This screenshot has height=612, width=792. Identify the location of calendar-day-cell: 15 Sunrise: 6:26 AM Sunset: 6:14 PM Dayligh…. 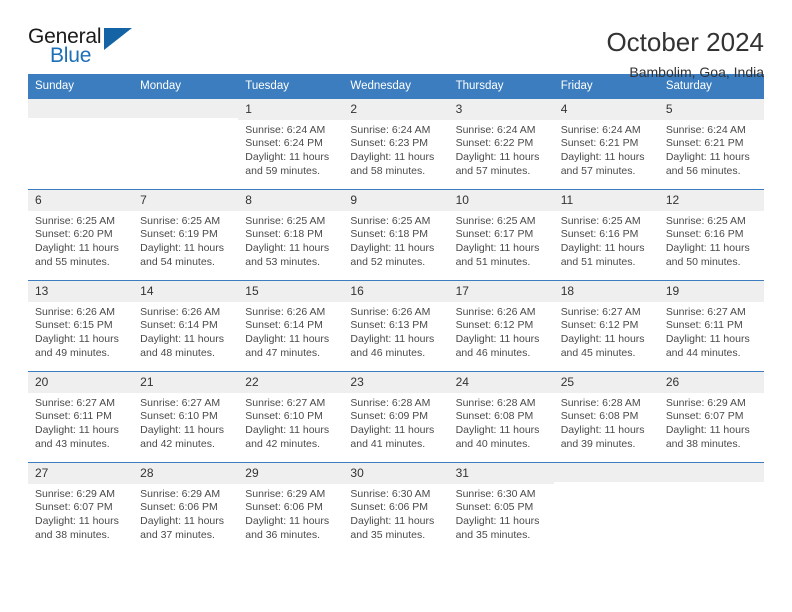
(291, 326).